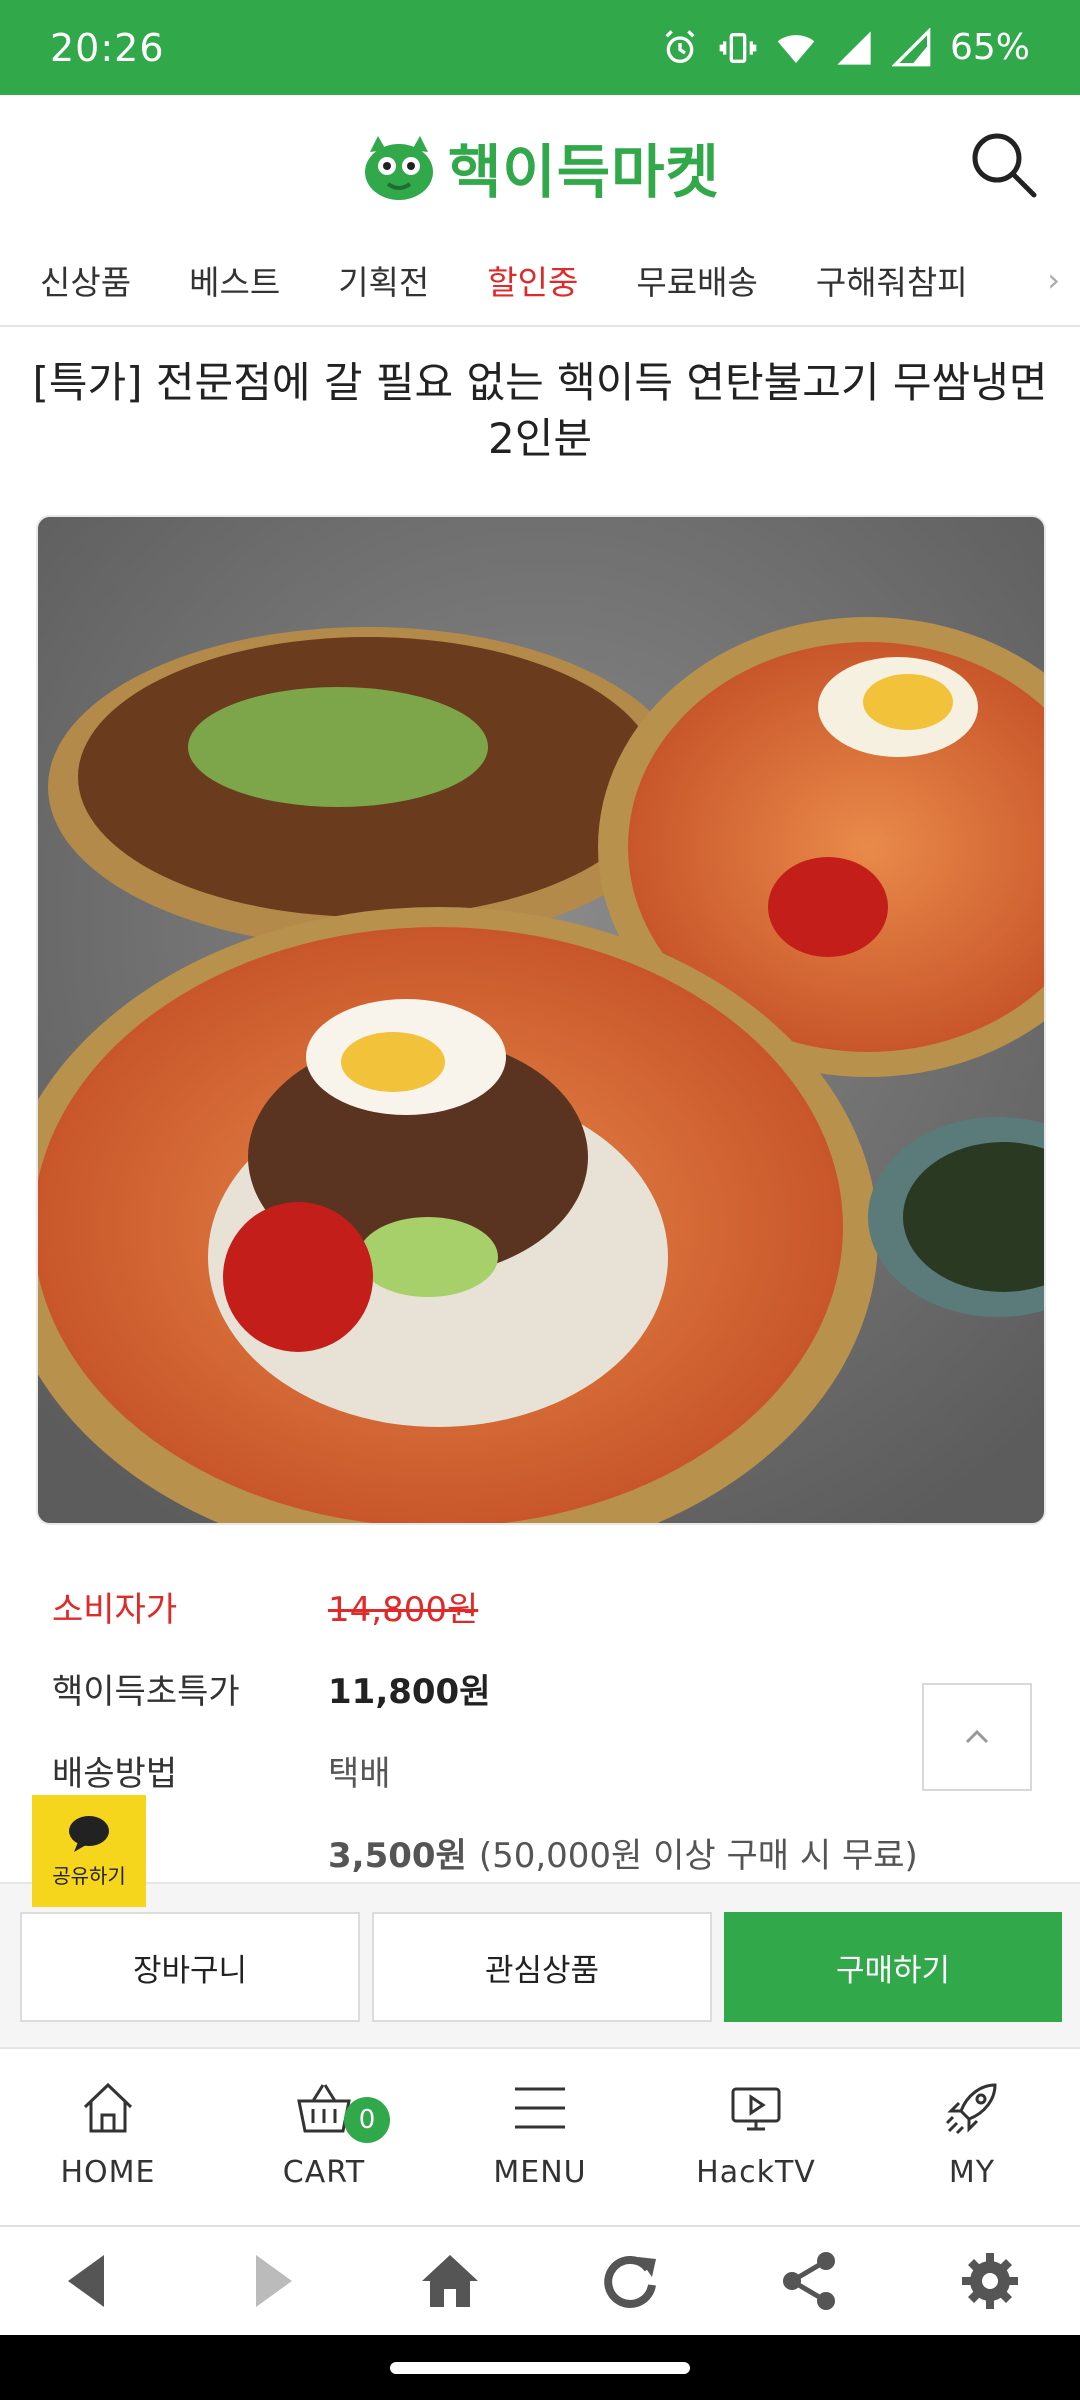 The height and width of the screenshot is (2400, 1080). I want to click on tab-hacktv: HackTV, so click(756, 2137).